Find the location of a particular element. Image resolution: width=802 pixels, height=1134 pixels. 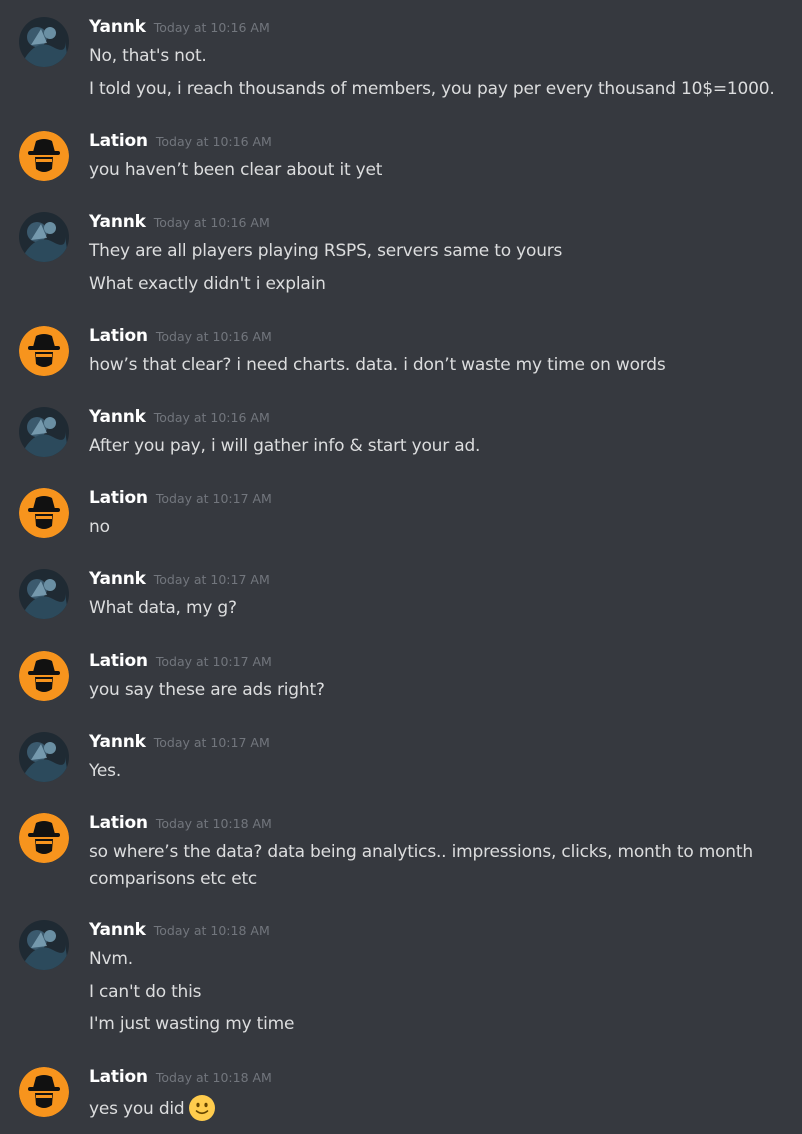

message-text: What data, my g? is located at coordinates (163, 608).